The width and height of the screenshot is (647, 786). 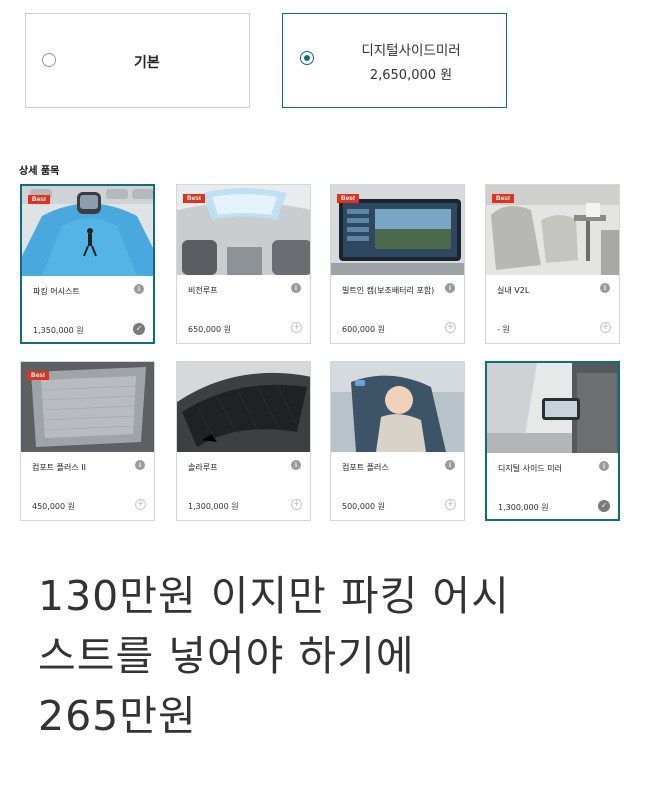 What do you see at coordinates (552, 408) in the screenshot?
I see `digital-side-mirror-image` at bounding box center [552, 408].